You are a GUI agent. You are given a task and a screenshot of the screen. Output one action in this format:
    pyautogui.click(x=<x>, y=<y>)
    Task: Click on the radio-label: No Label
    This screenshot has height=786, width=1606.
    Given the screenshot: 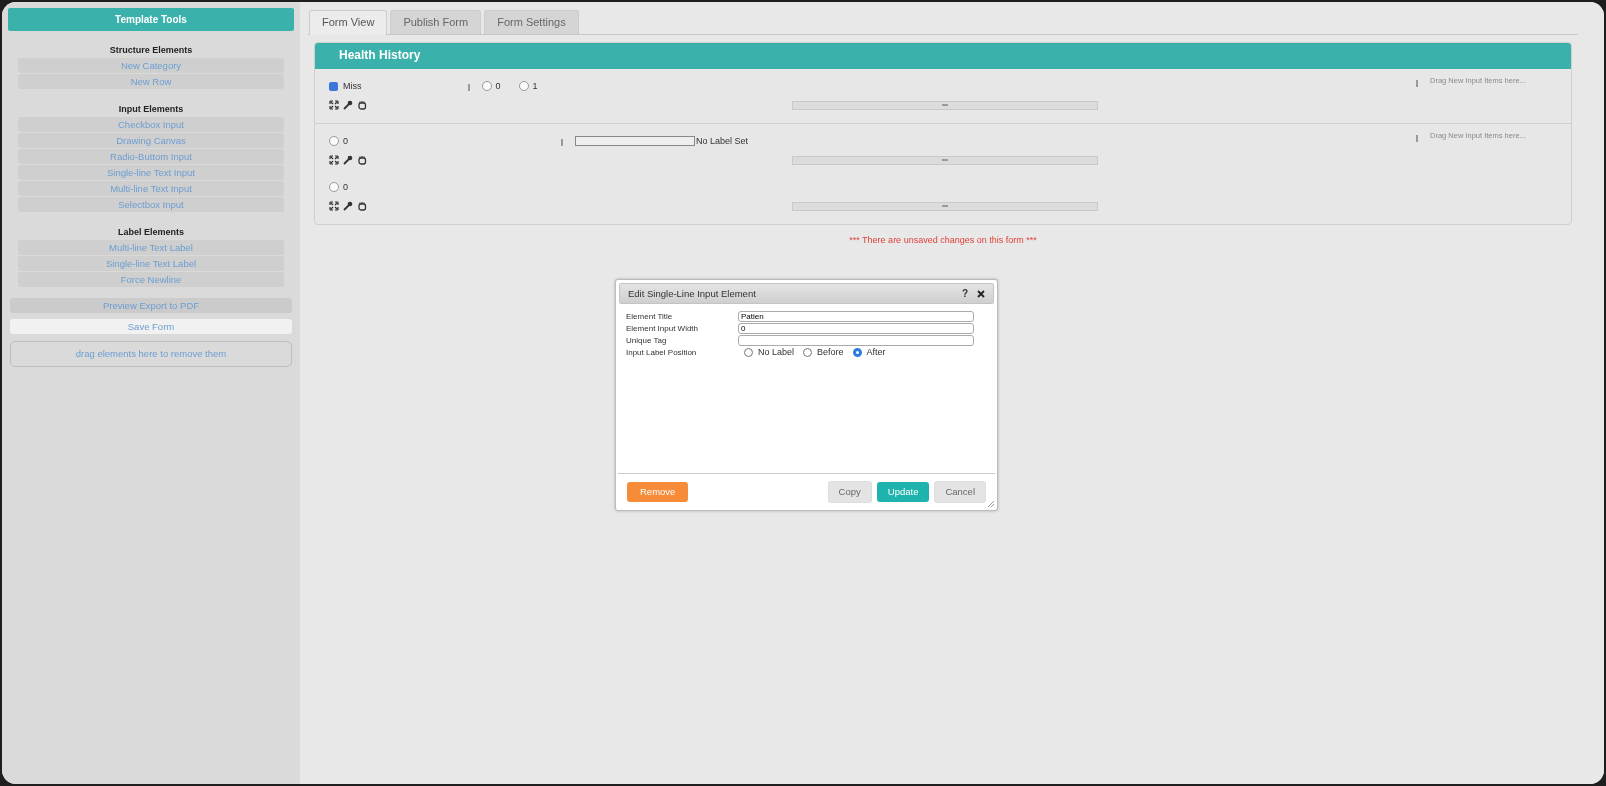 What is the action you would take?
    pyautogui.click(x=776, y=352)
    